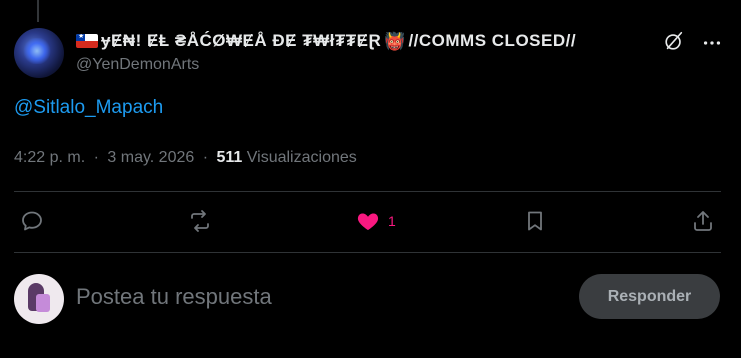 This screenshot has height=358, width=741. I want to click on oni-emoji: 👹, so click(395, 41).